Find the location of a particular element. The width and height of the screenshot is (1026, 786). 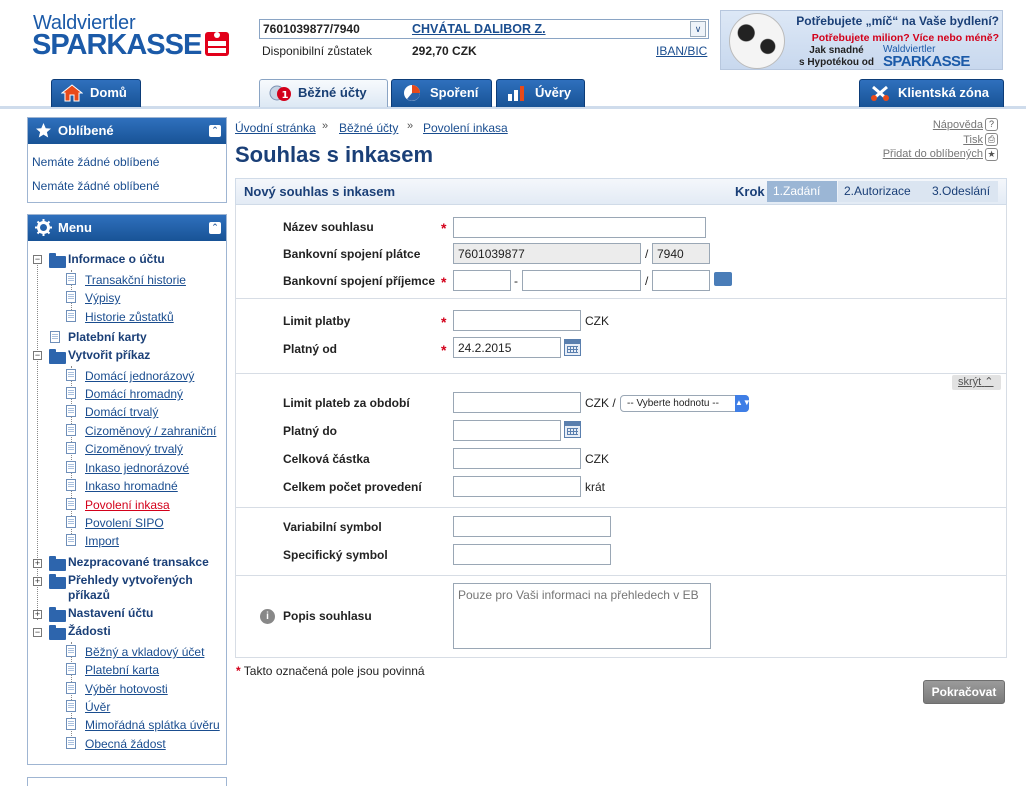

favorites-empty-1: Nemáte žádné oblíbené is located at coordinates (96, 162).